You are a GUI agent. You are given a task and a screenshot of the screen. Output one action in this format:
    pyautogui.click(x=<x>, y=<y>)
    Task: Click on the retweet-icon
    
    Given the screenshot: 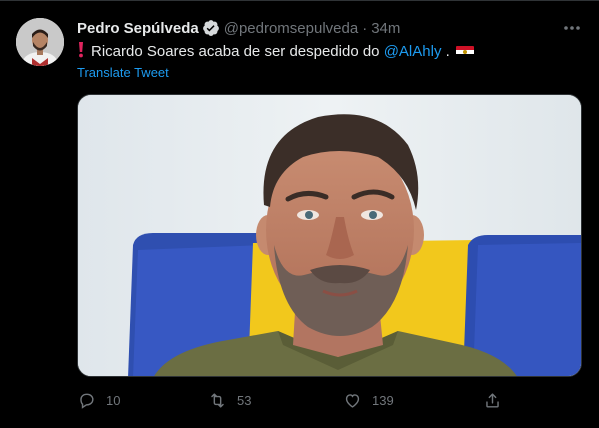 What is the action you would take?
    pyautogui.click(x=217, y=400)
    